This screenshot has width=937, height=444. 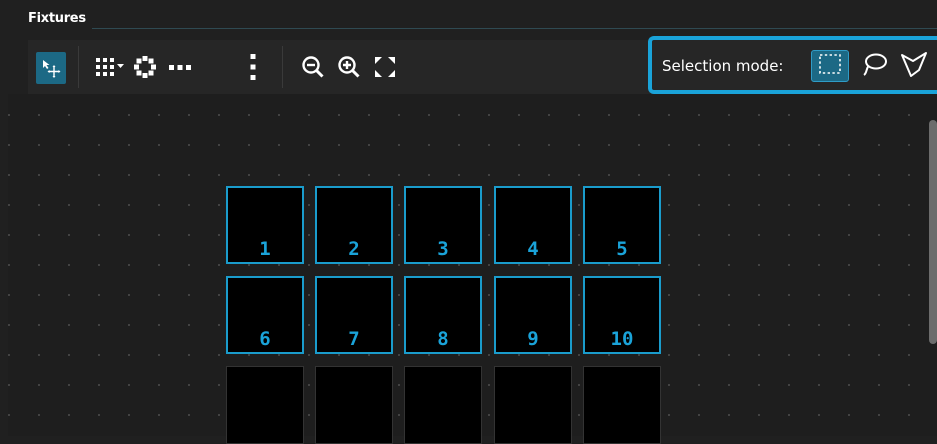 I want to click on zoom-out-button, so click(x=313, y=67).